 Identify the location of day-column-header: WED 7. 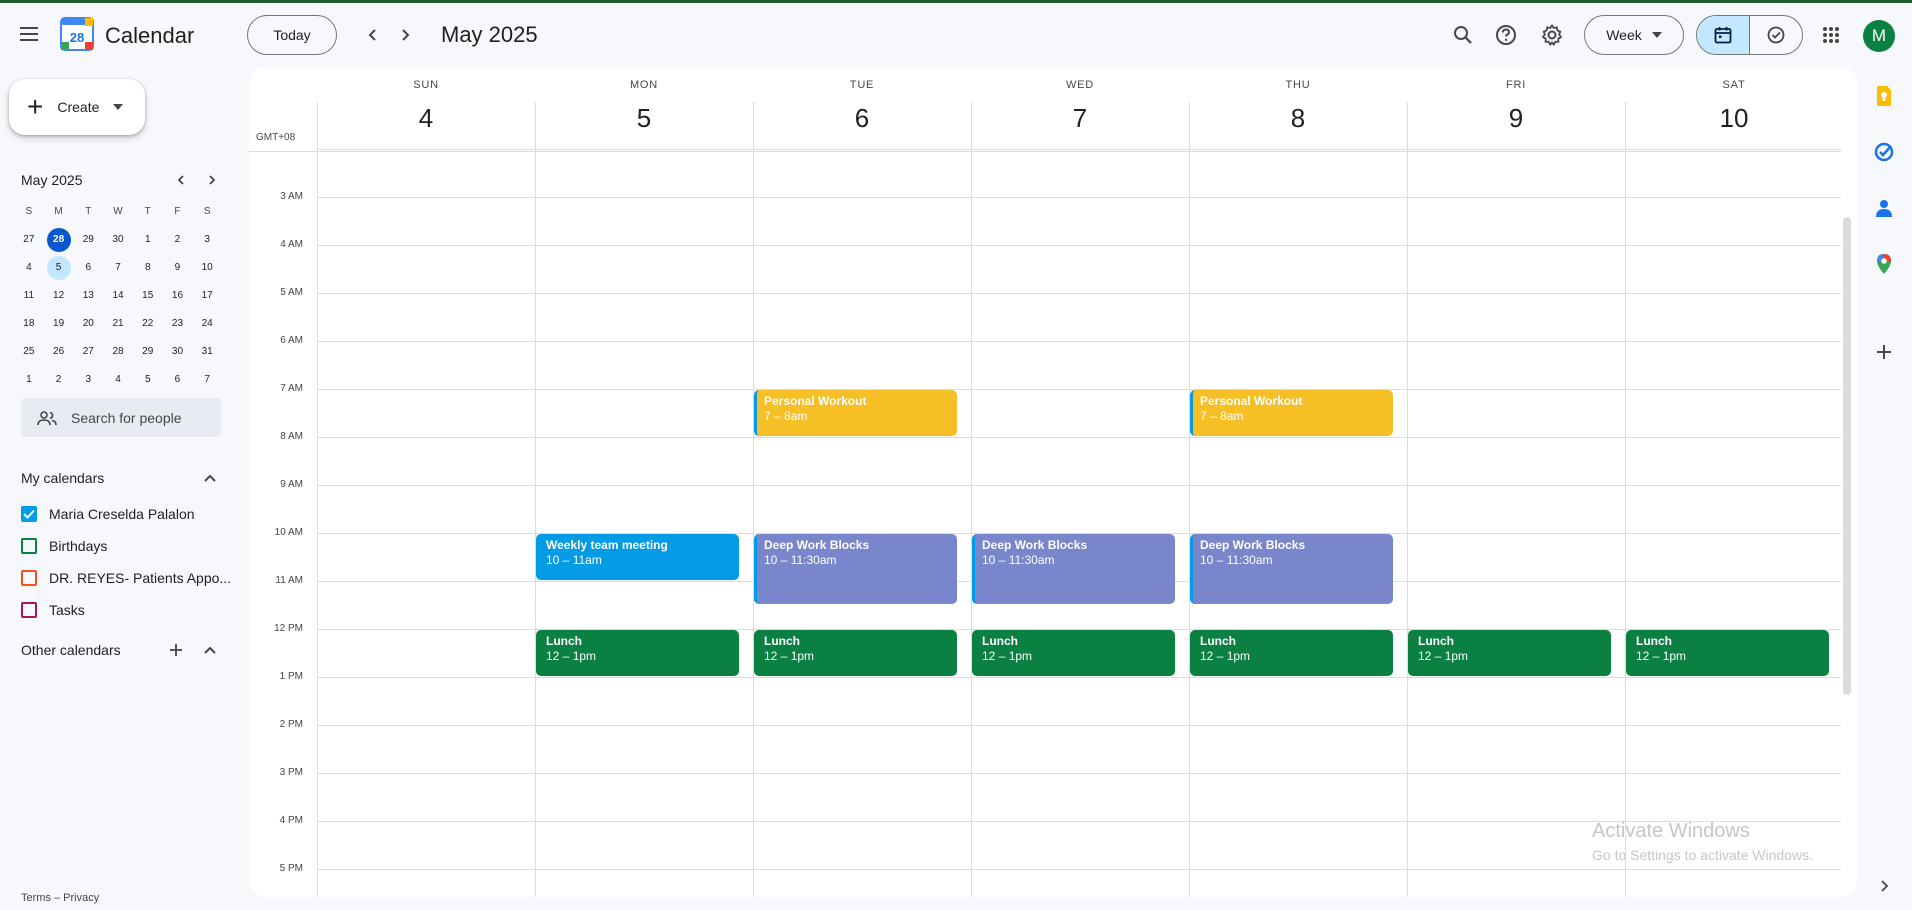
(1080, 109).